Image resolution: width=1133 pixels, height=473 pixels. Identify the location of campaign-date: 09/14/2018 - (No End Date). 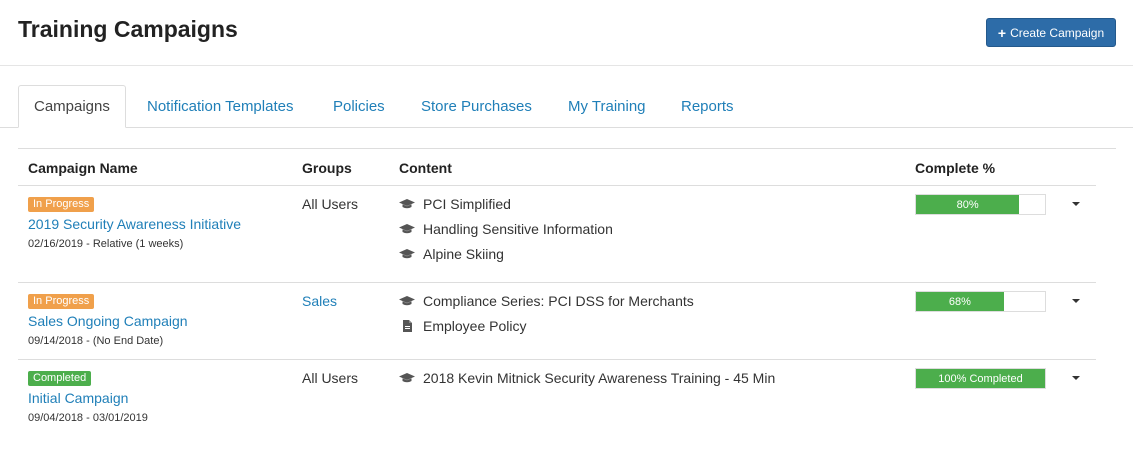
(96, 341).